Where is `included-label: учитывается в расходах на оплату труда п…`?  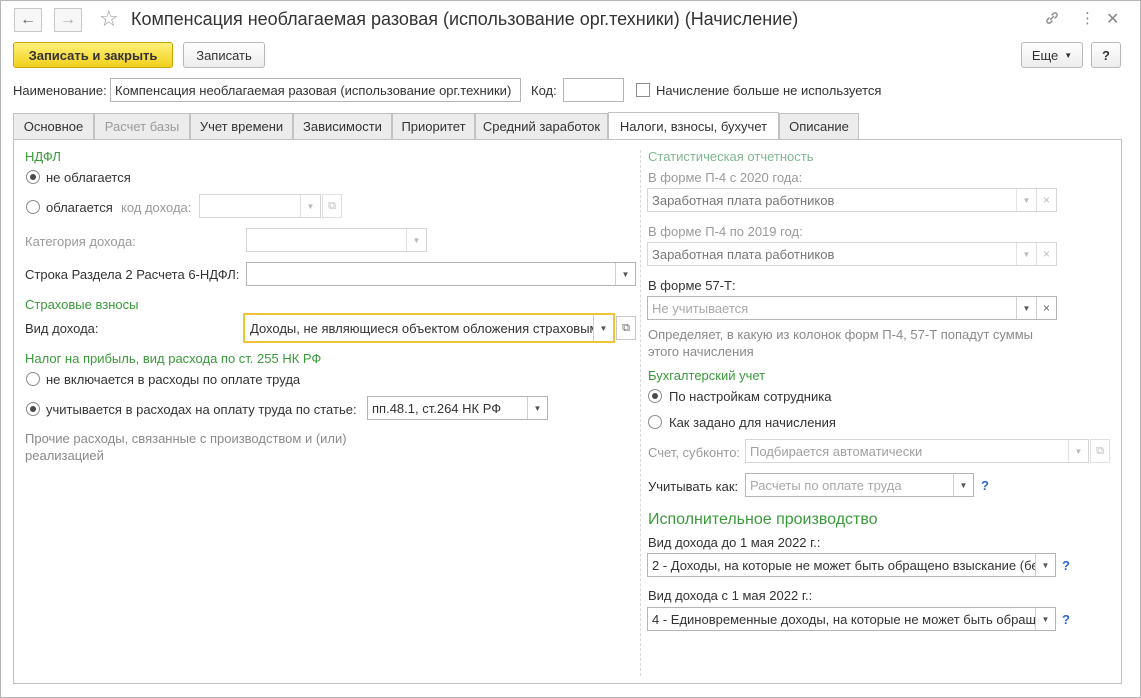 included-label: учитывается в расходах на оплату труда п… is located at coordinates (201, 409).